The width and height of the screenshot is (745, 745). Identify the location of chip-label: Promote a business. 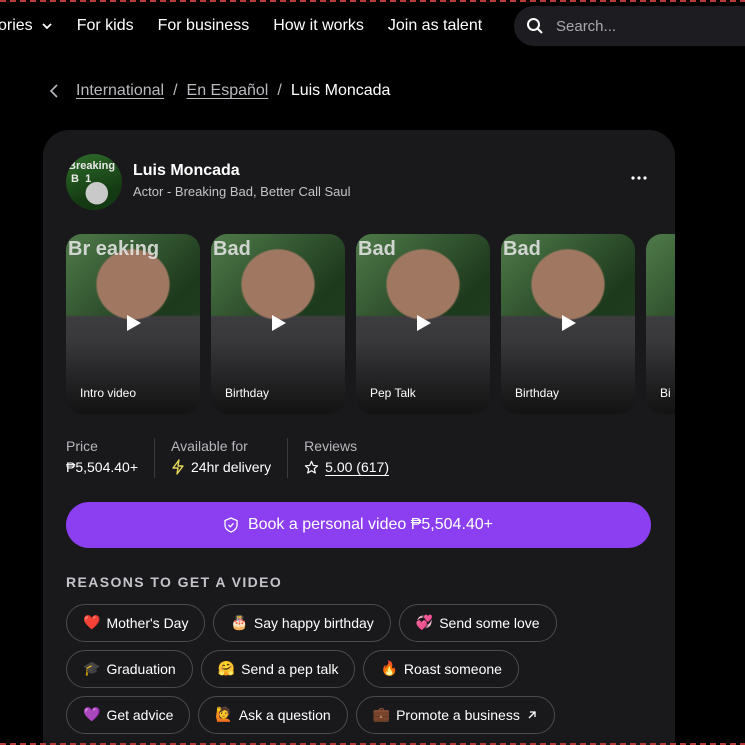
(458, 715).